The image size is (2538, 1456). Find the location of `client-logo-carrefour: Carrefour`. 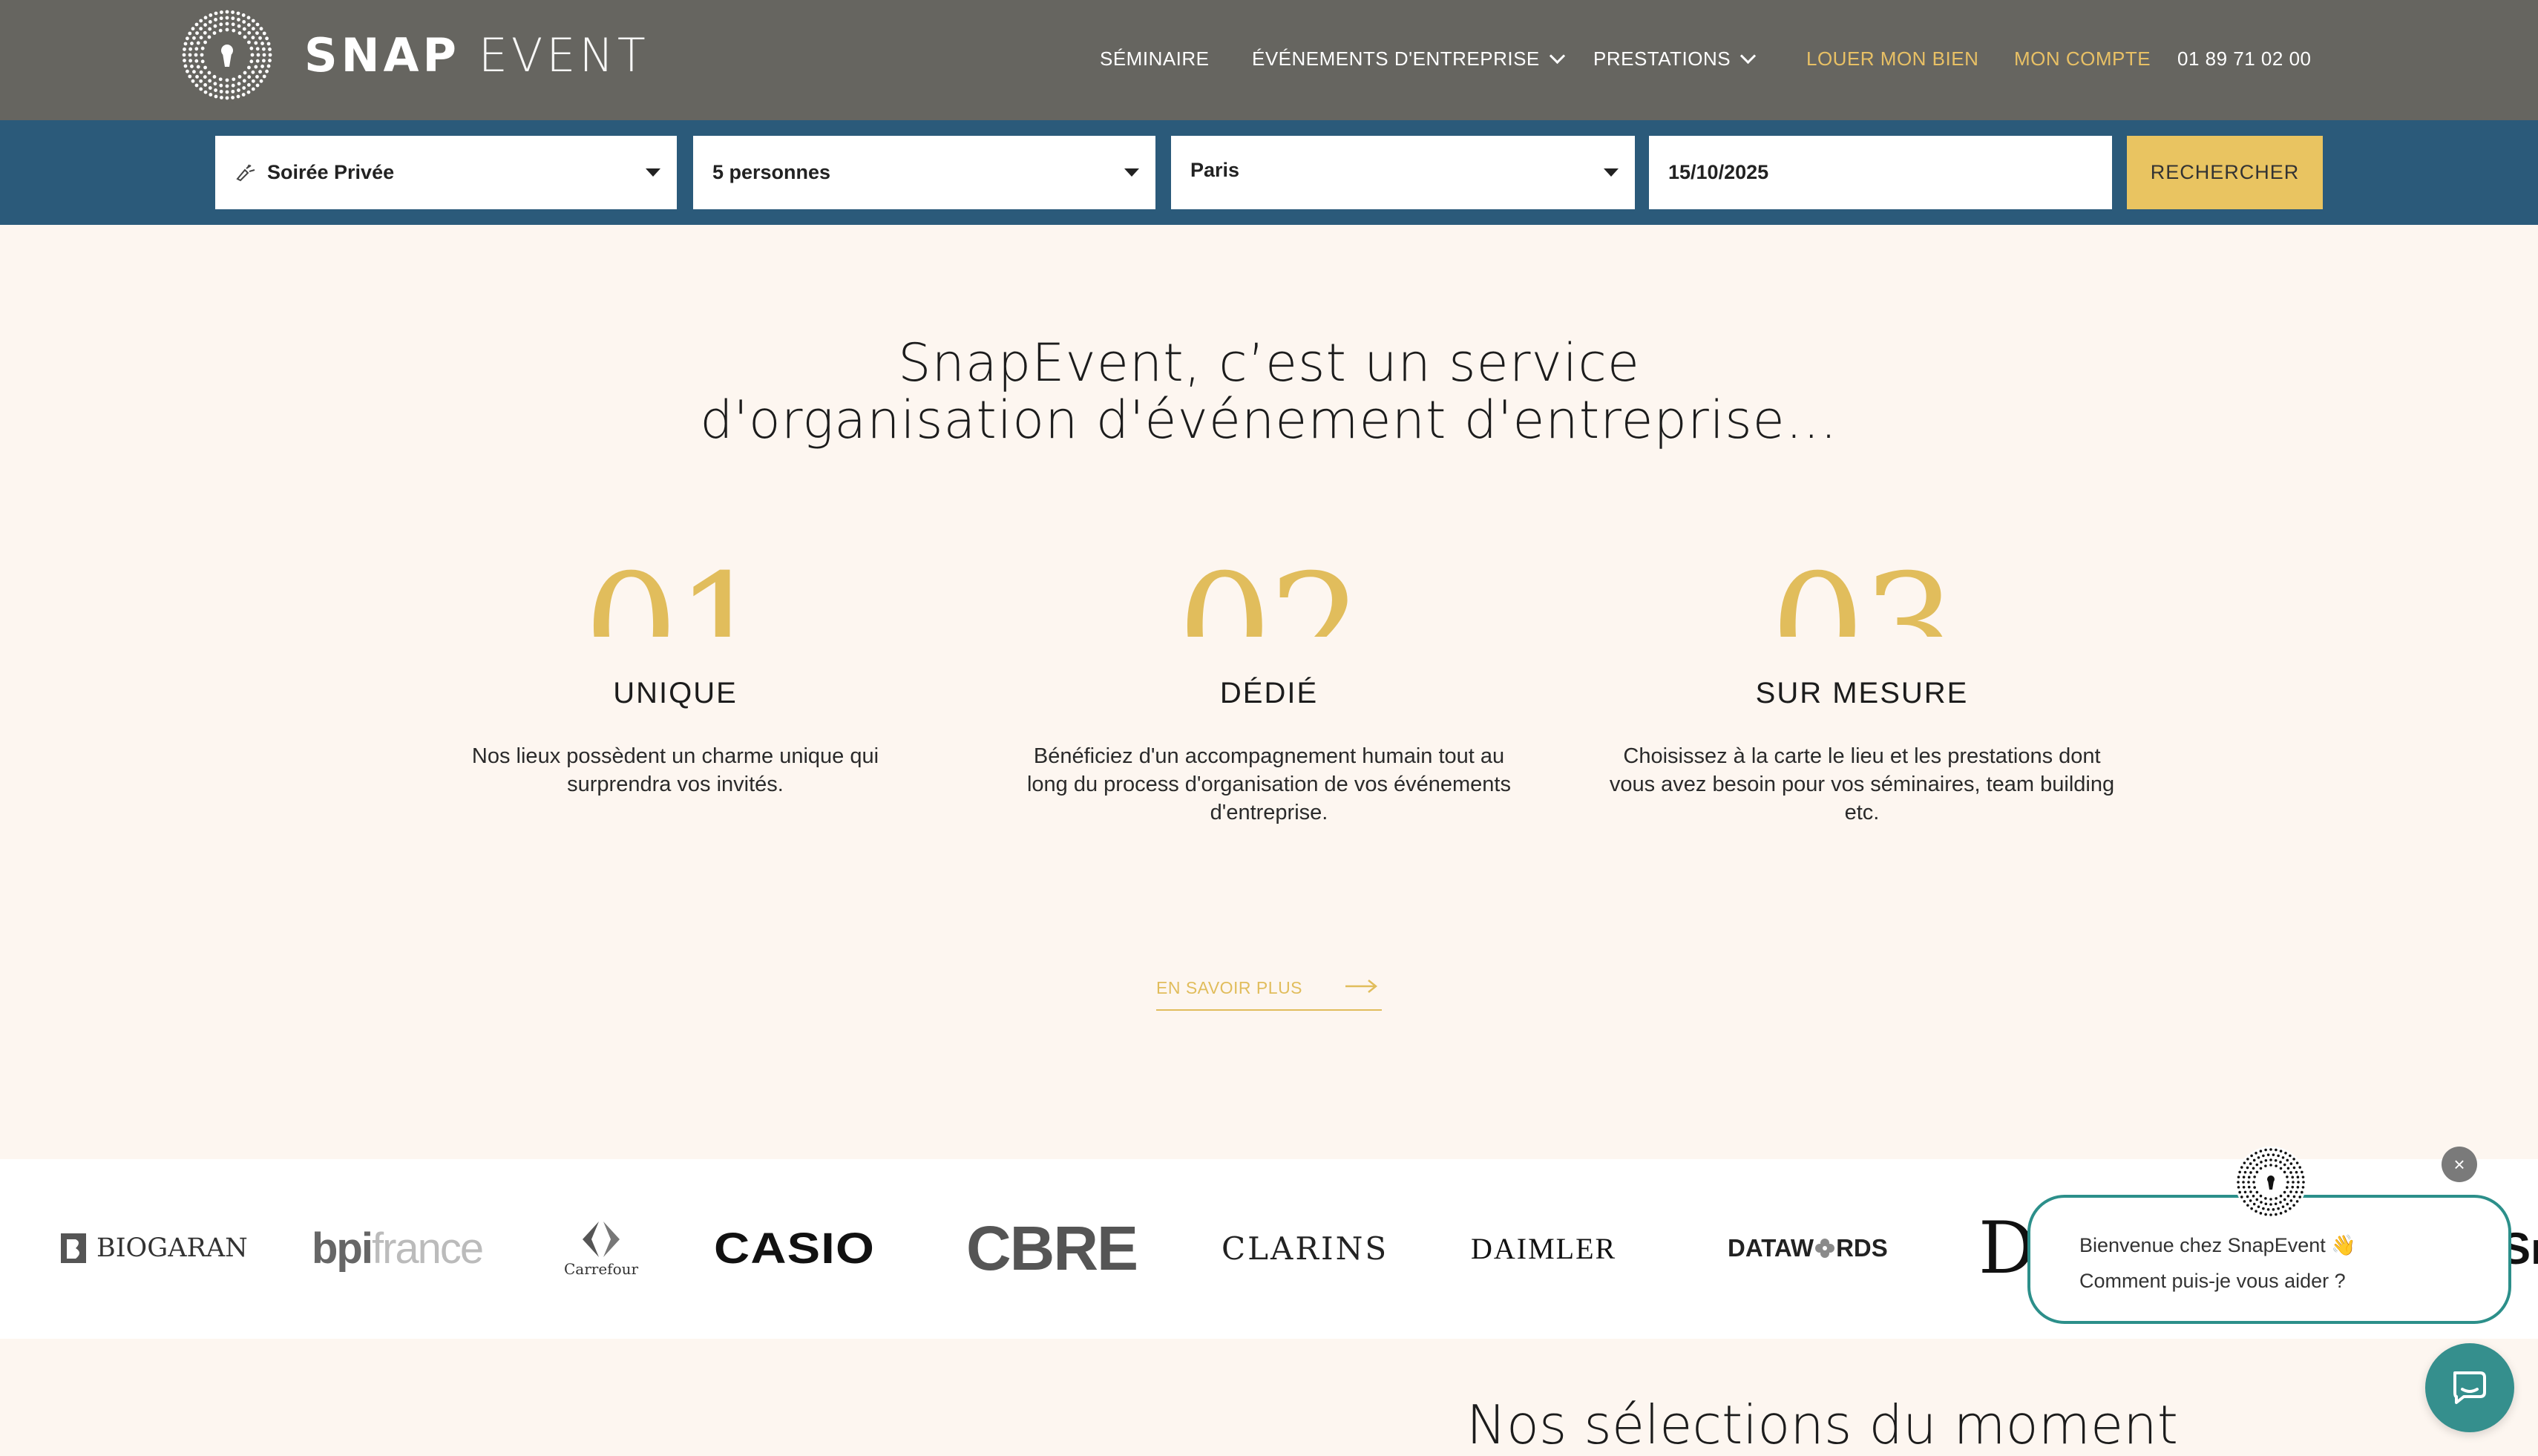

client-logo-carrefour: Carrefour is located at coordinates (601, 1249).